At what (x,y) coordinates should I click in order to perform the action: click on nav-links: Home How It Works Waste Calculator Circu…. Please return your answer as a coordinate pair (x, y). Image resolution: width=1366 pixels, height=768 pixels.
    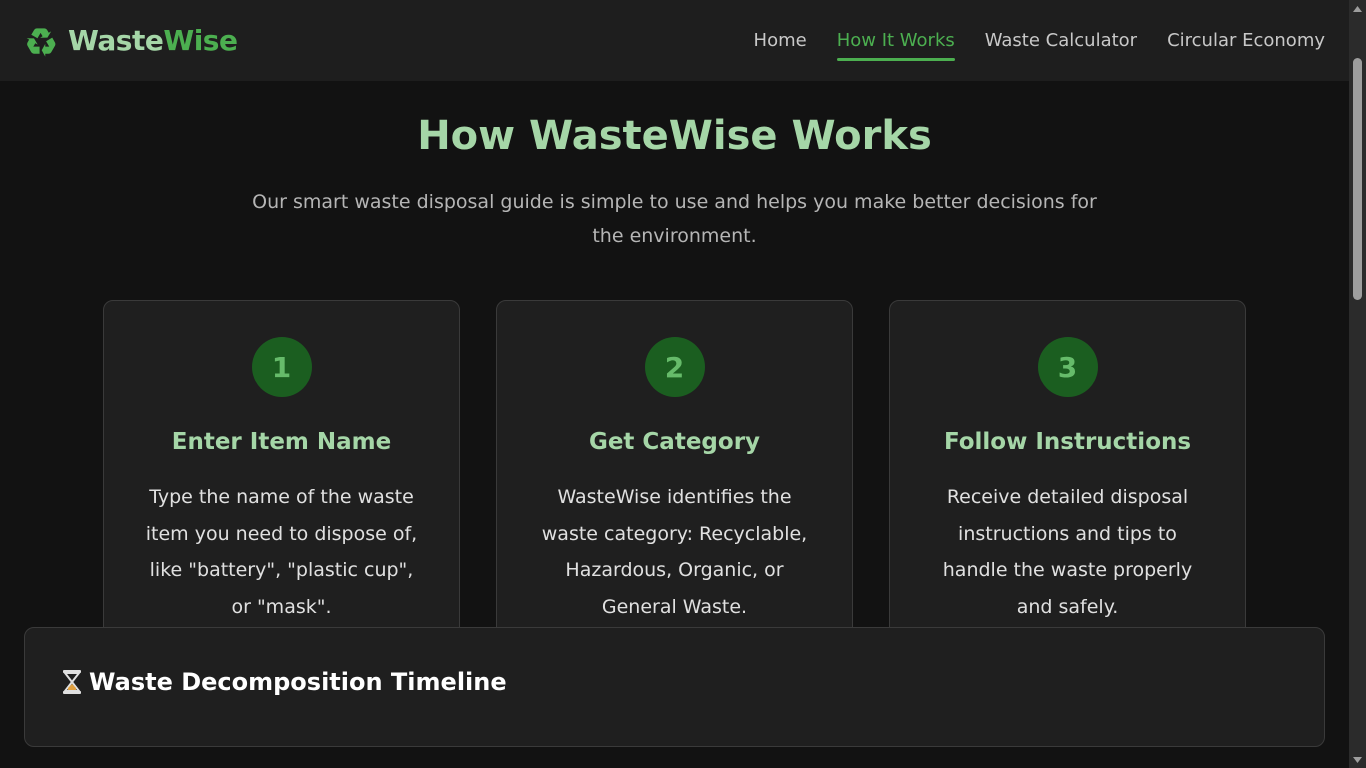
    Looking at the image, I should click on (1039, 41).